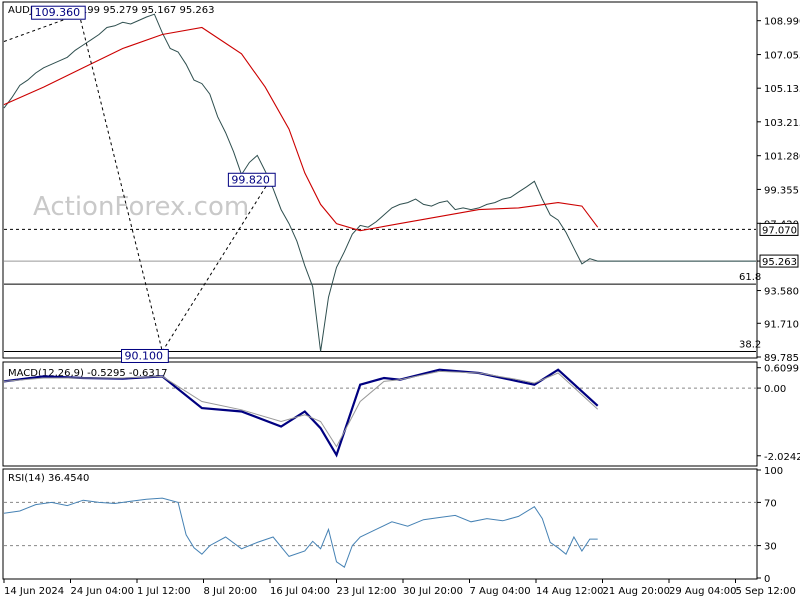 The height and width of the screenshot is (600, 800). I want to click on y-tick-label: 107.055, so click(782, 56).